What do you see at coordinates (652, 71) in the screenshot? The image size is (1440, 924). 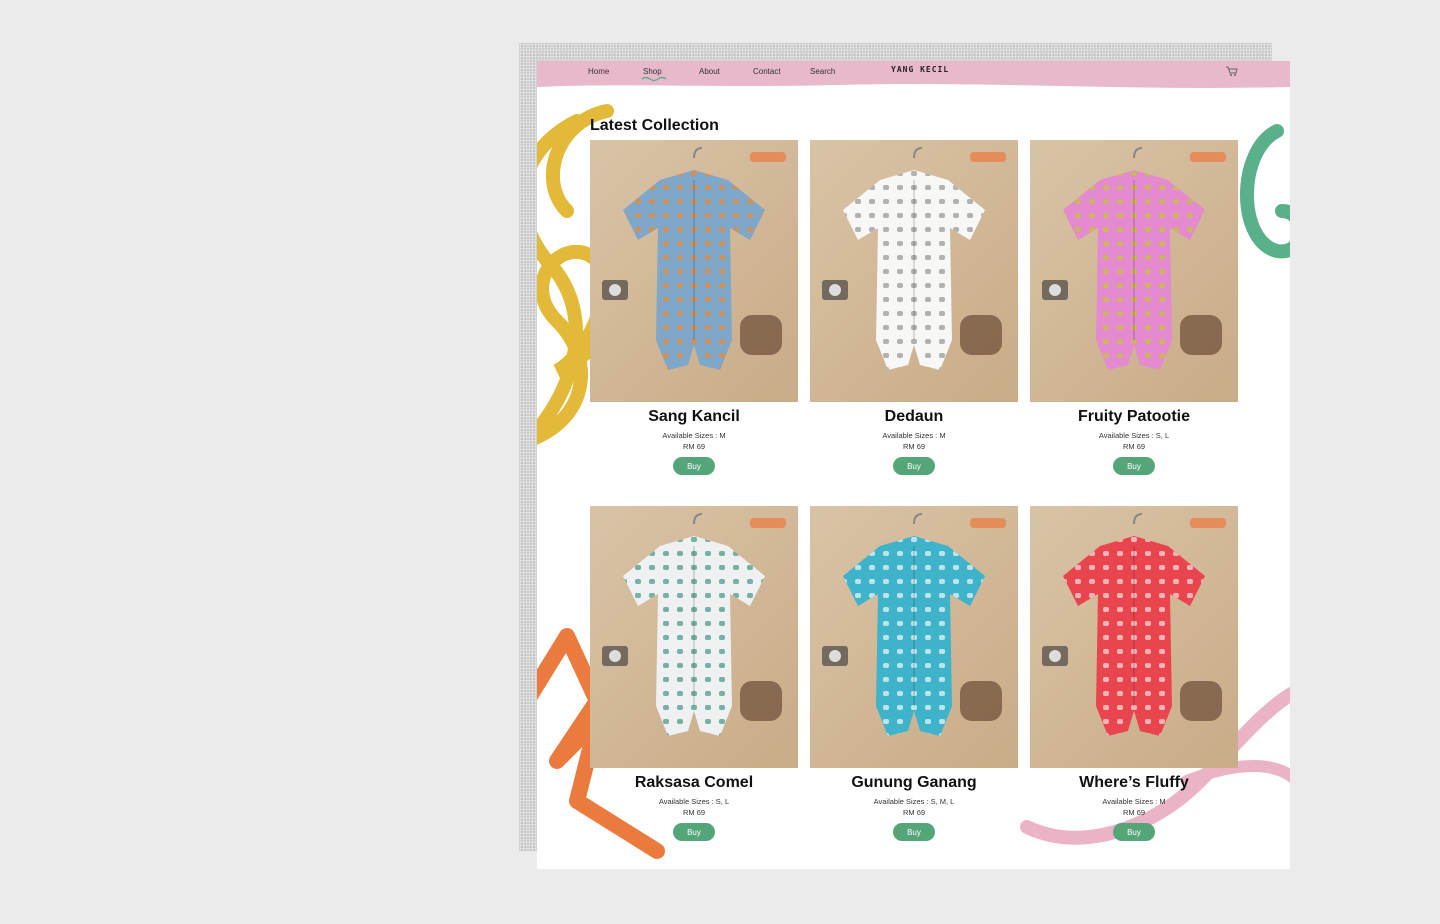 I see `nav-shop: Shop` at bounding box center [652, 71].